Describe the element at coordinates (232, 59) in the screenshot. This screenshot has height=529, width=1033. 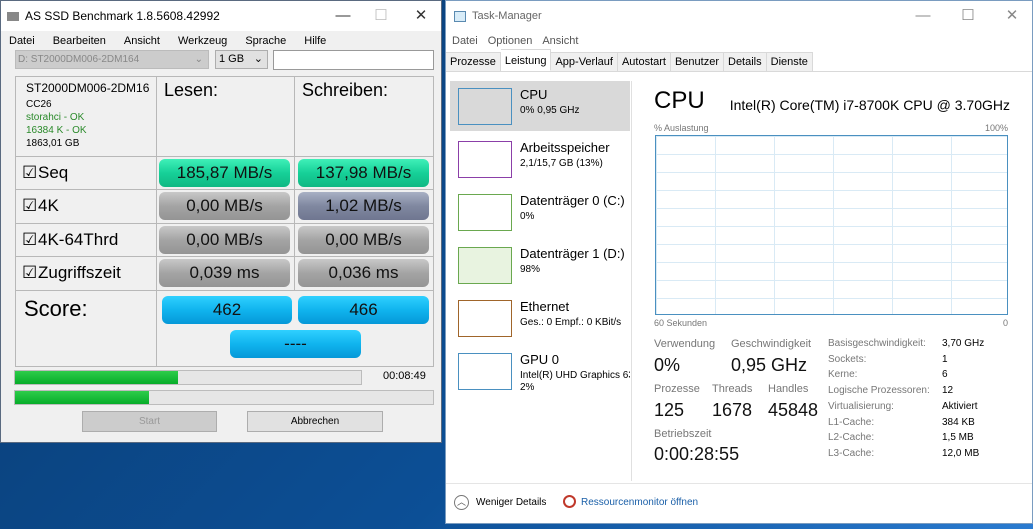
I see `size-select-value: 1 GB` at that location.